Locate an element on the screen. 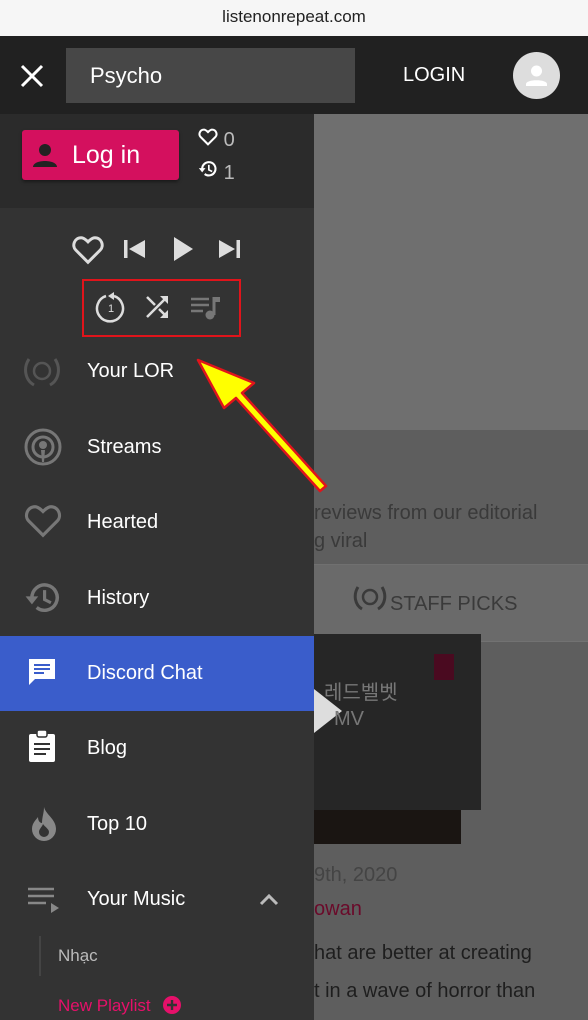 The image size is (588, 1020). tab-label: STAFF PICKS is located at coordinates (454, 604).